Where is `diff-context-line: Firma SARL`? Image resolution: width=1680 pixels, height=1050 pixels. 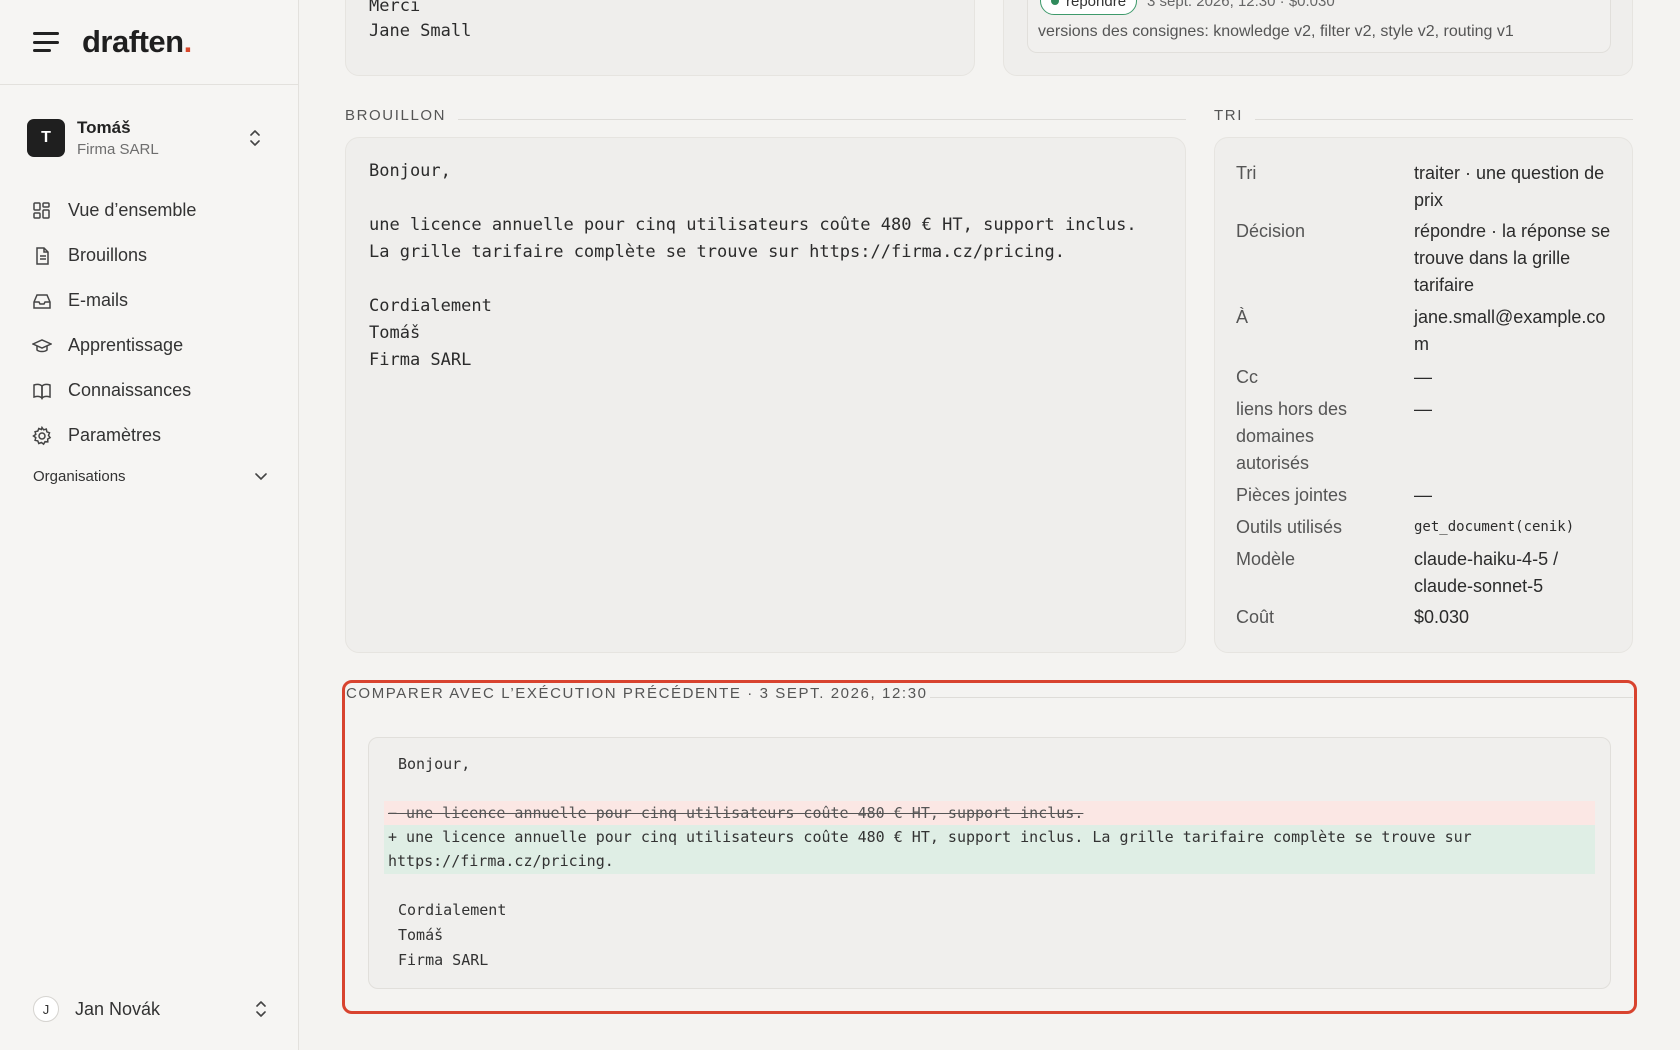
diff-context-line: Firma SARL is located at coordinates (443, 960).